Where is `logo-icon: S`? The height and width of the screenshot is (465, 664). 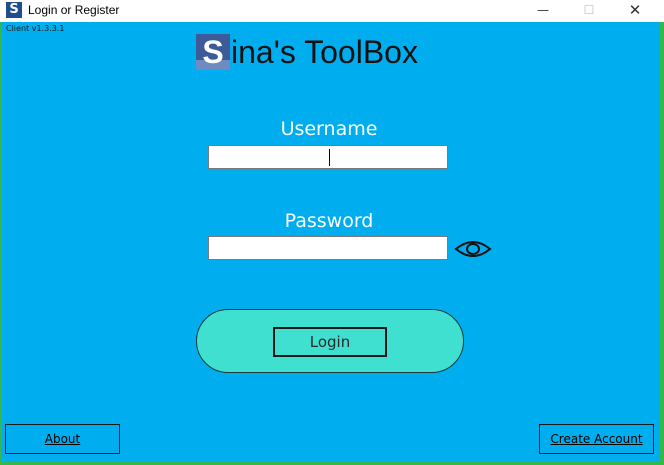
logo-icon: S is located at coordinates (213, 52).